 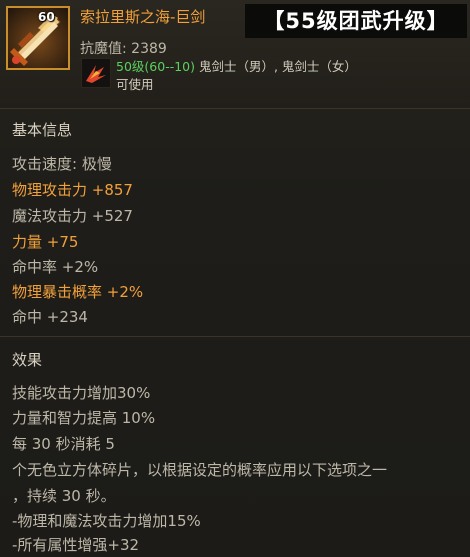 I want to click on requirement-line: 50级(60--10) 鬼剑士（男）, 鬼剑士（女）, so click(x=236, y=65).